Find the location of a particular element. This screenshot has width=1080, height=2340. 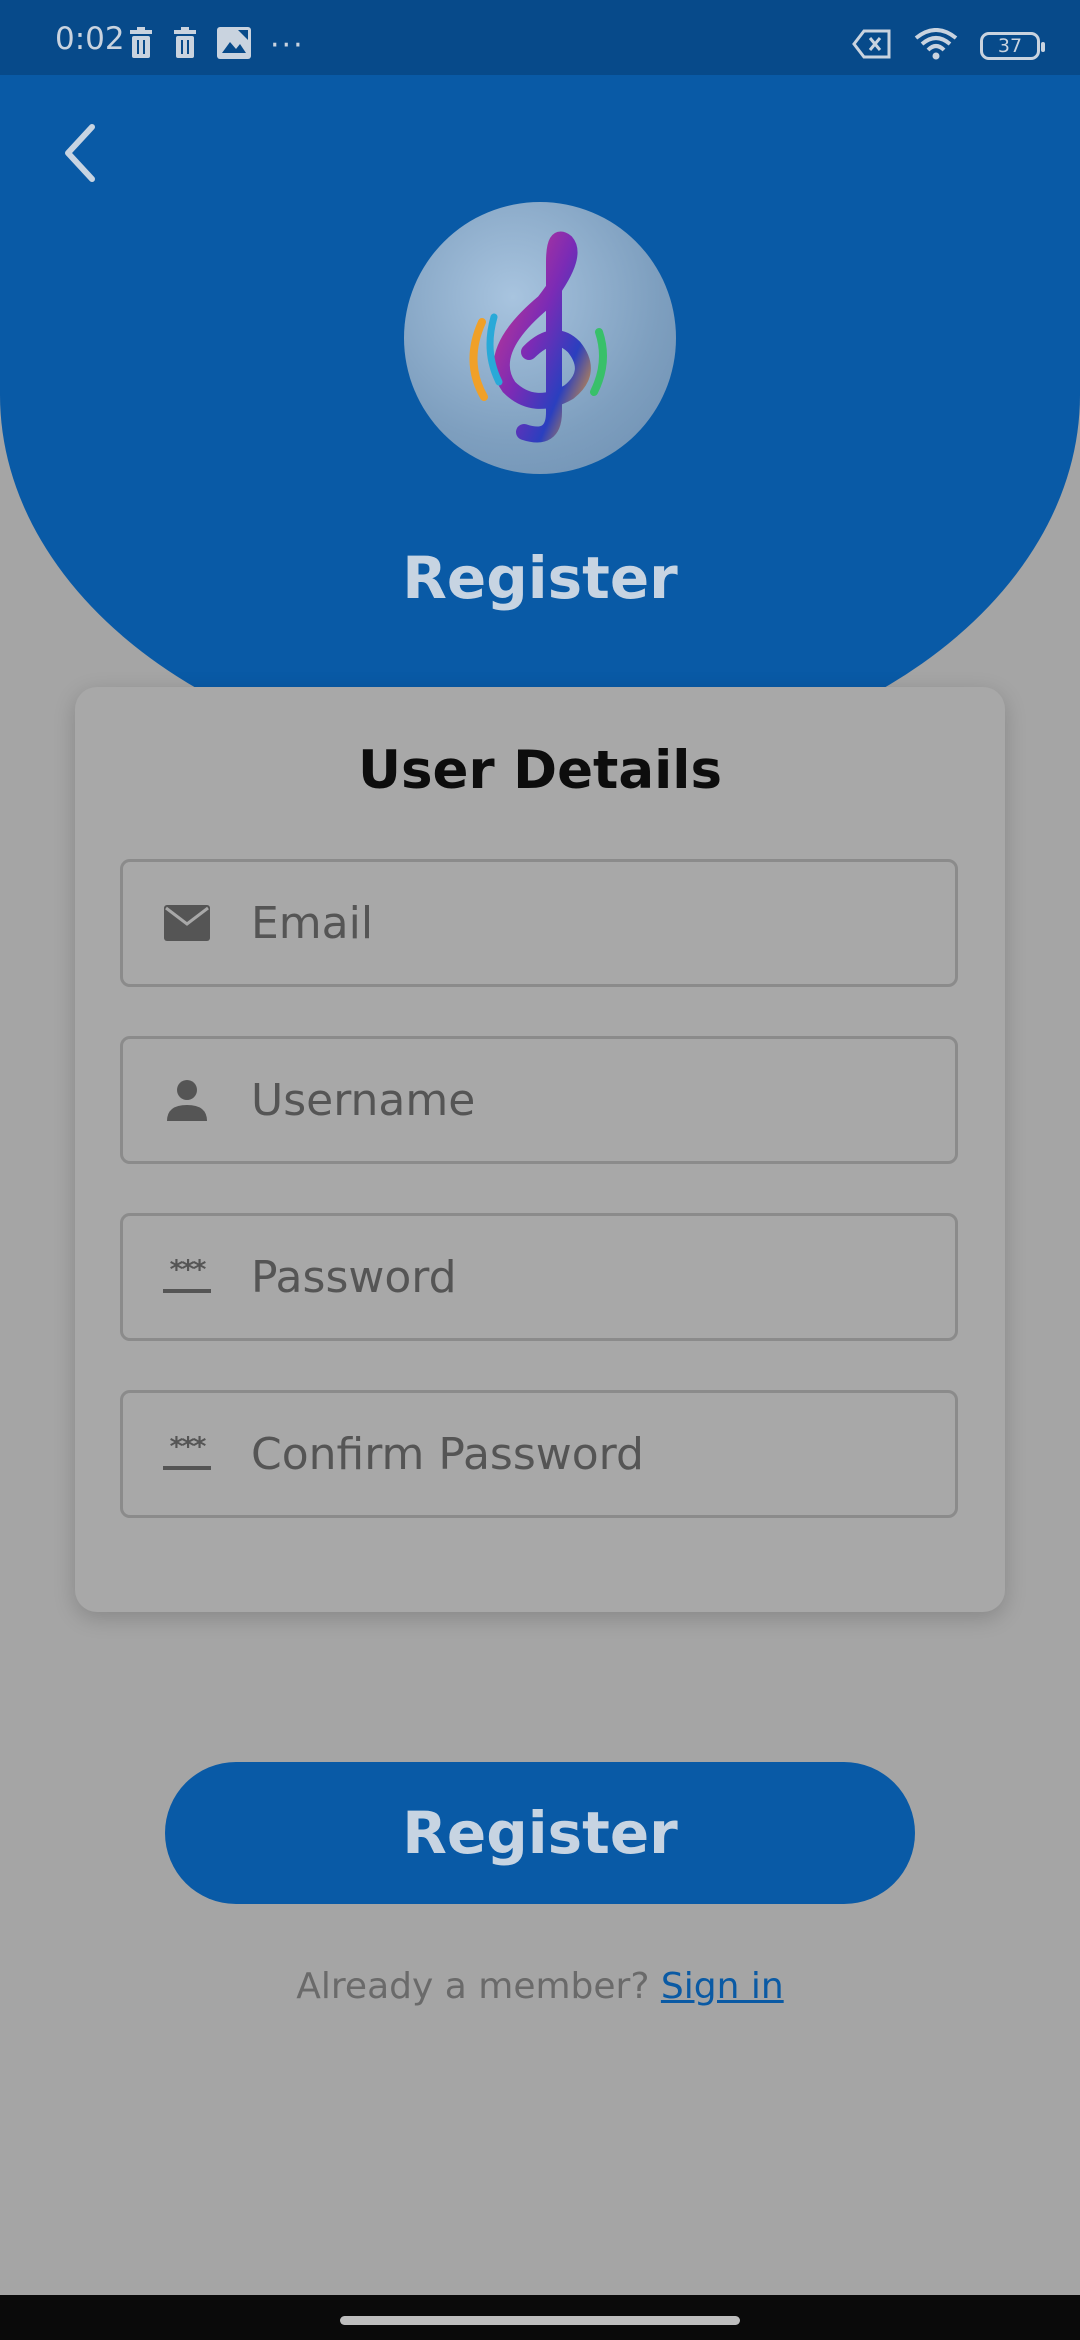

app-logo is located at coordinates (540, 338).